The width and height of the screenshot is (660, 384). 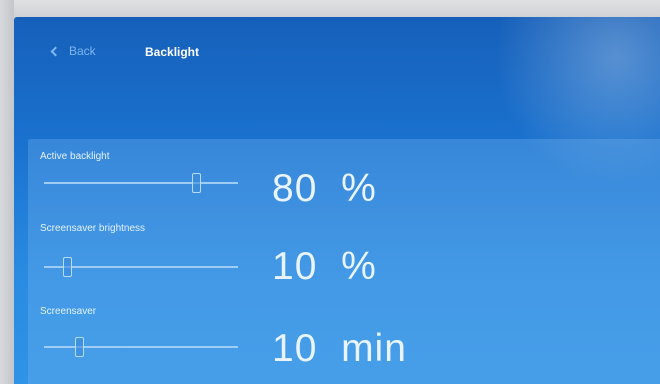 What do you see at coordinates (330, 9) in the screenshot?
I see `monitor-bezel-top` at bounding box center [330, 9].